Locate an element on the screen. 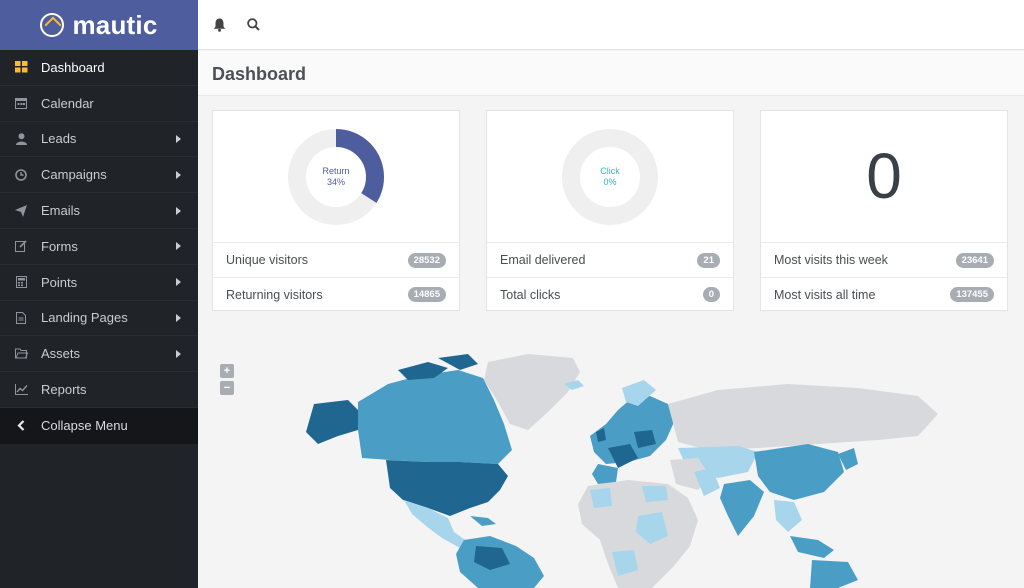 Image resolution: width=1024 pixels, height=588 pixels. sidebar-item-label: Emails is located at coordinates (61, 211).